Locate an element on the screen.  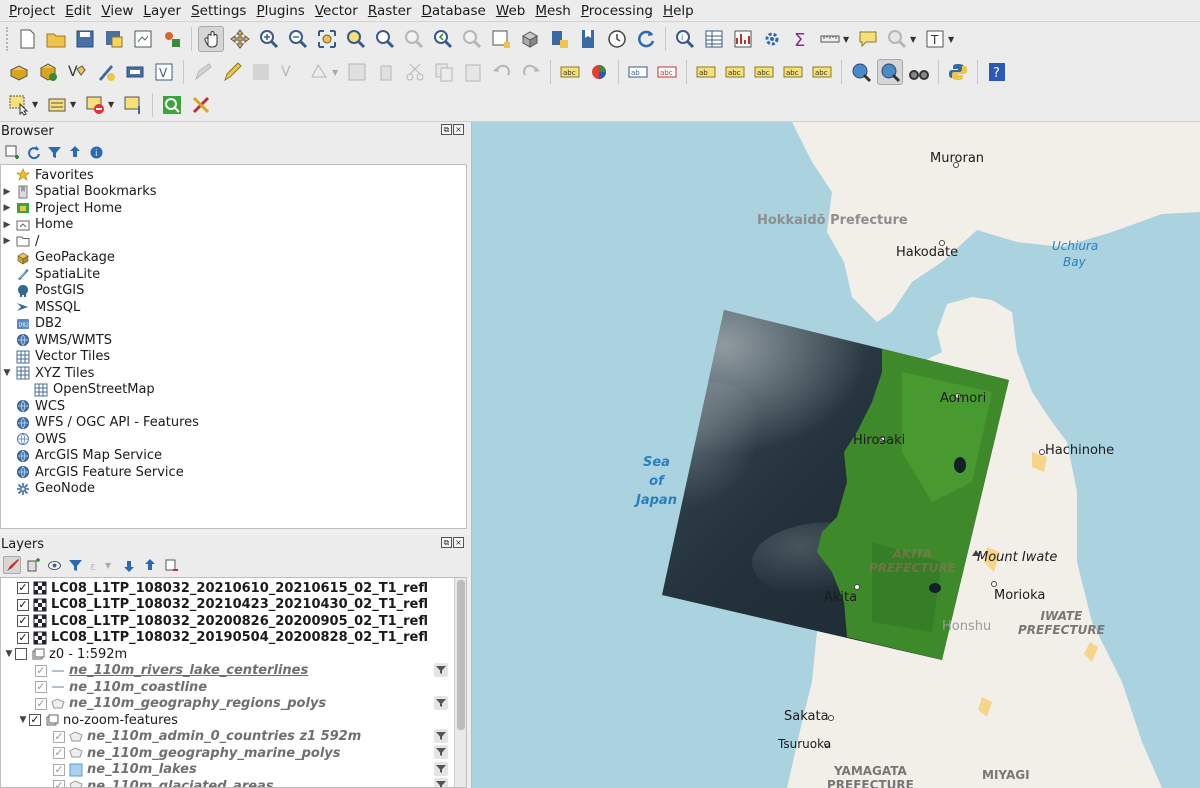
expand-arrow-icon: ▼ is located at coordinates (9, 654).